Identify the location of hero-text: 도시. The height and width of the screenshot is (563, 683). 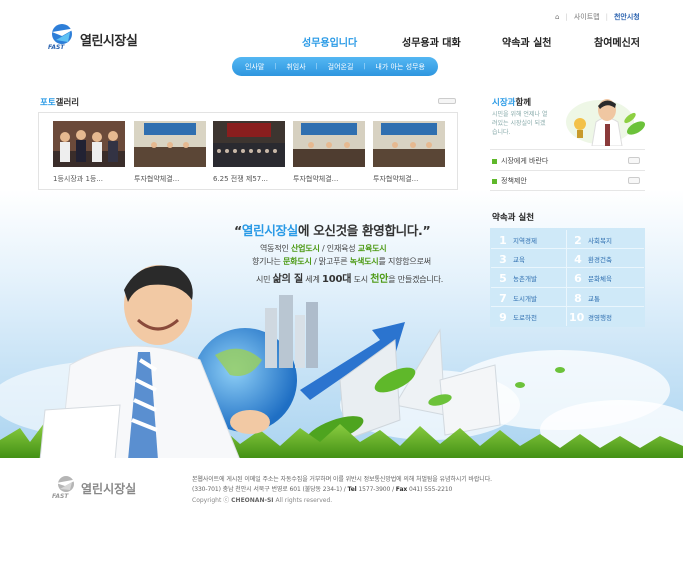
(361, 279).